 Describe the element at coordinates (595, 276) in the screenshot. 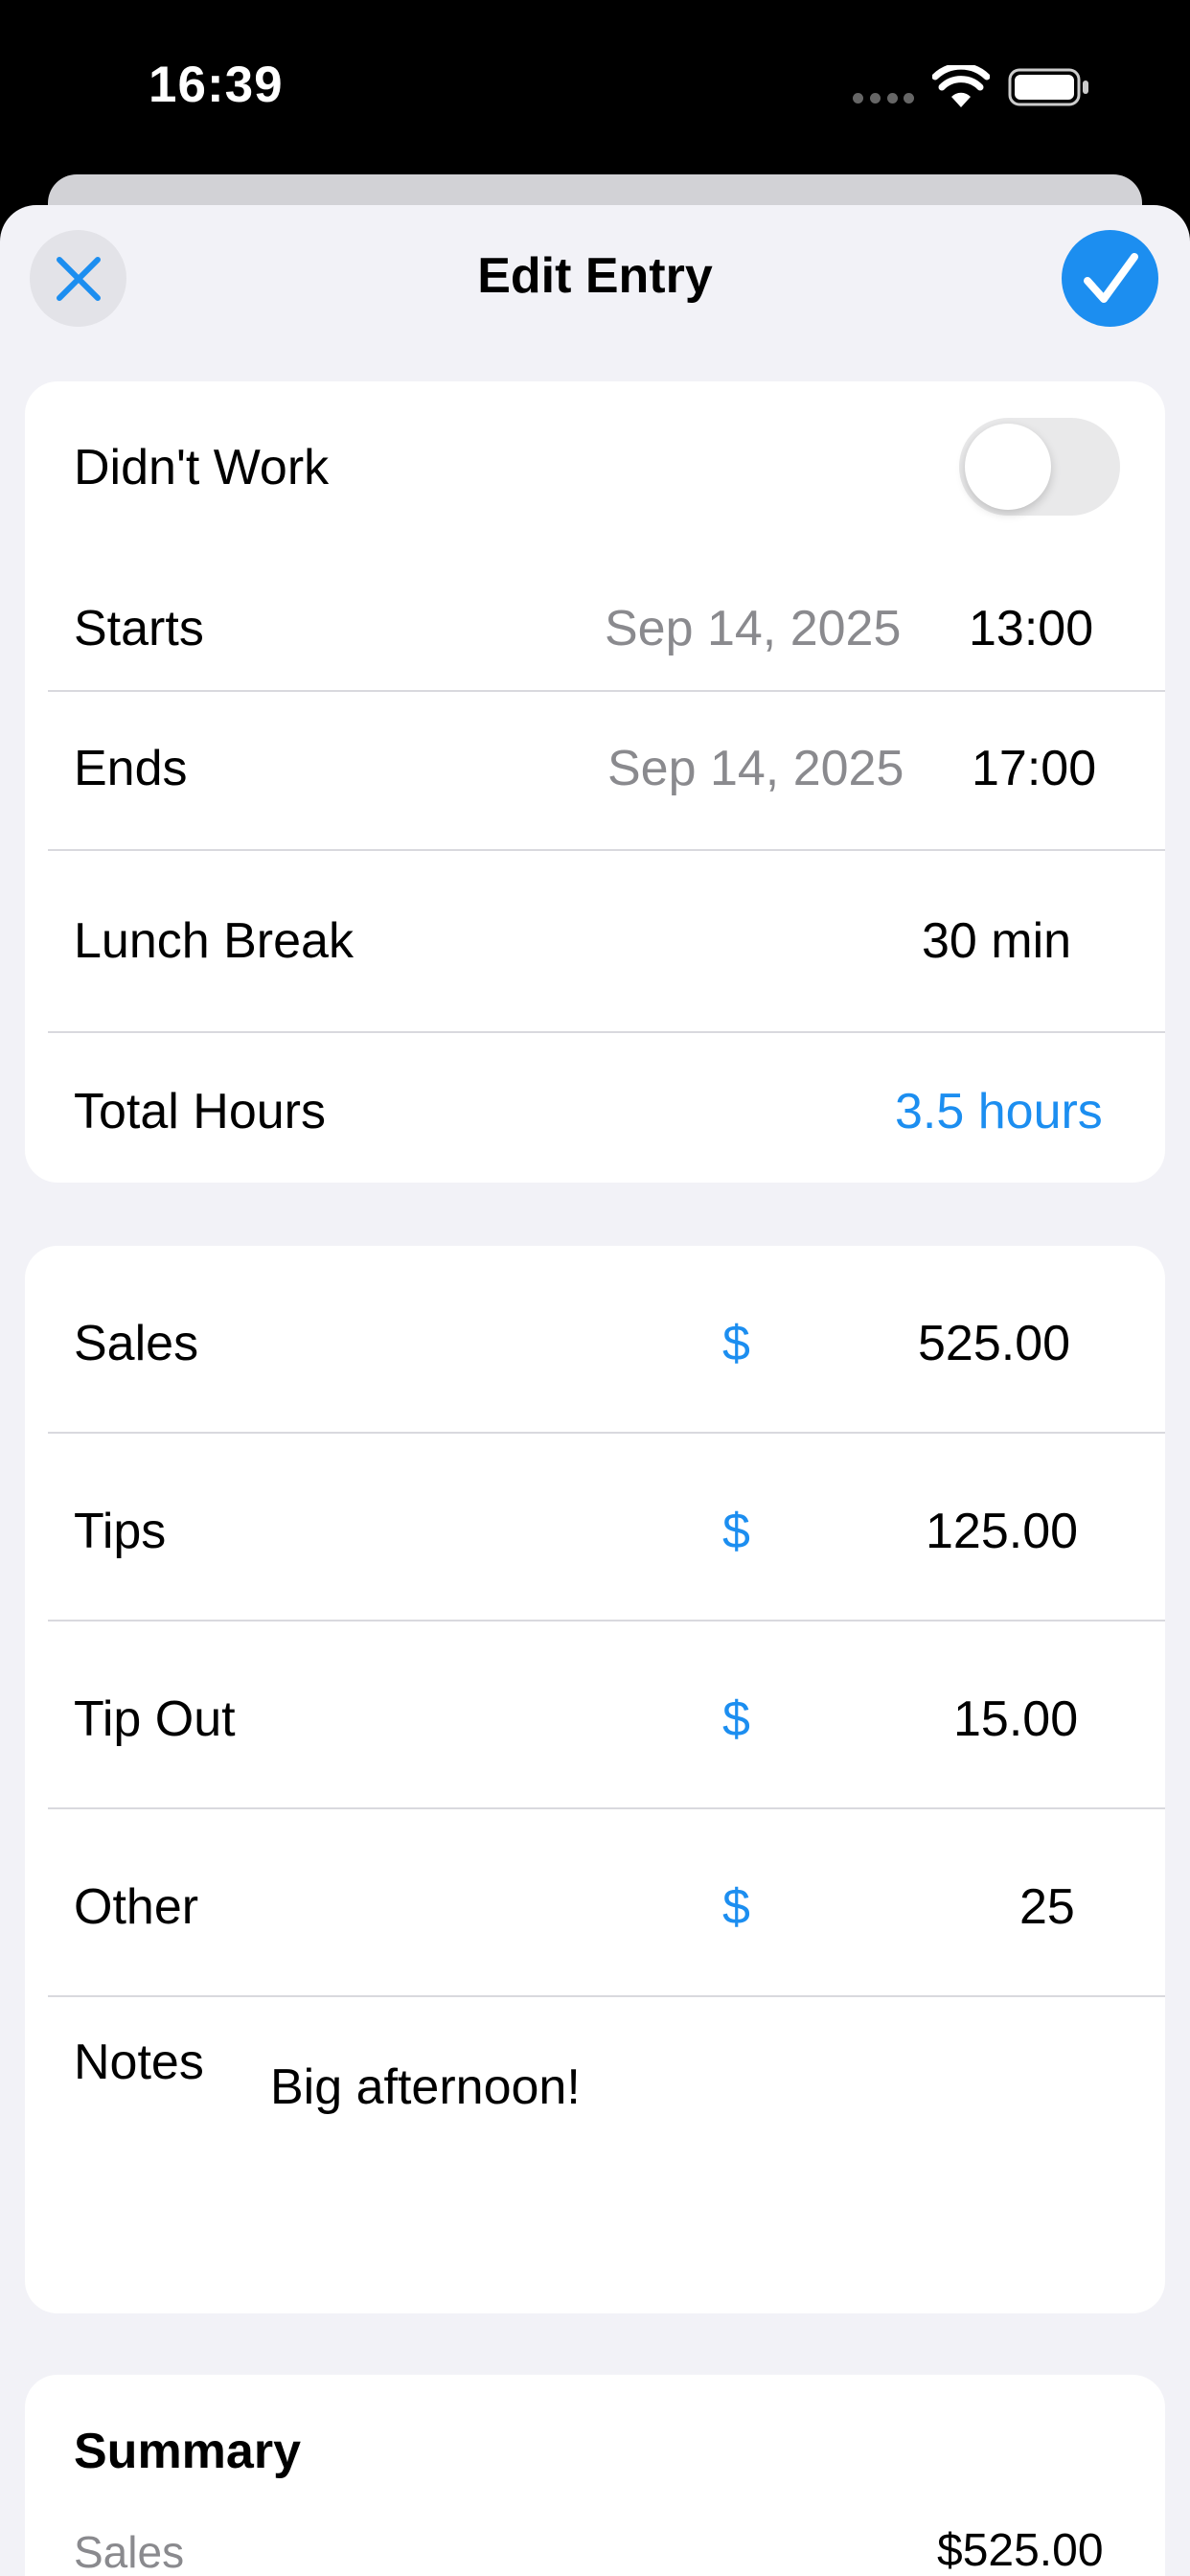

I see `page-title: Edit Entry` at that location.